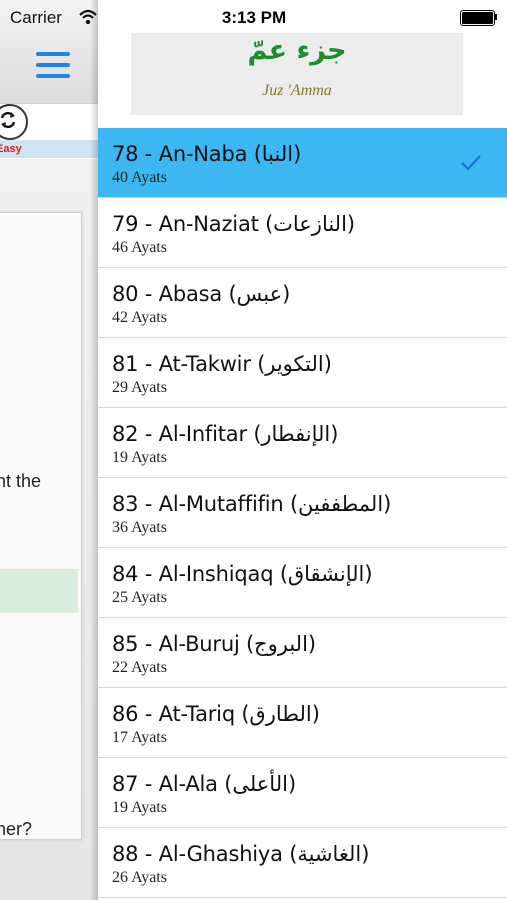 This screenshot has width=507, height=900. Describe the element at coordinates (53, 65) in the screenshot. I see `hamburger-menu-icon` at that location.